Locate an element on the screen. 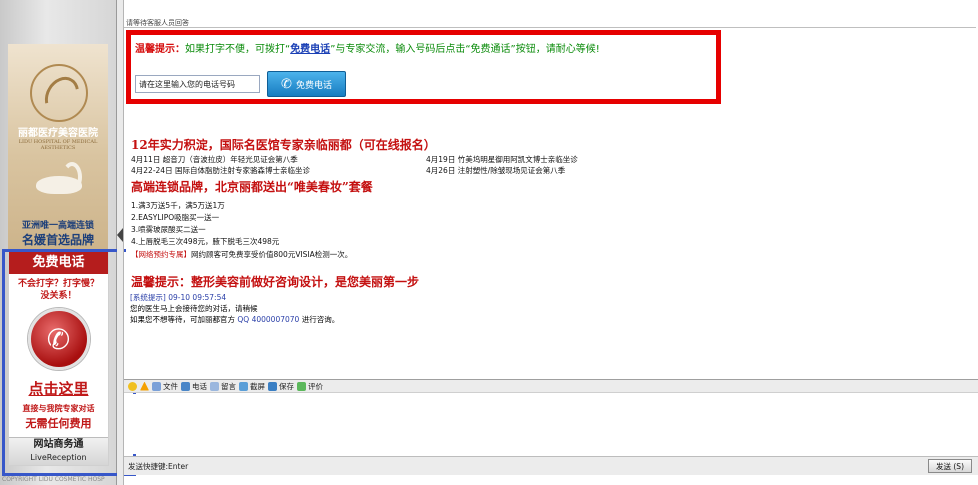  send-button: 发送 (S) is located at coordinates (950, 466).